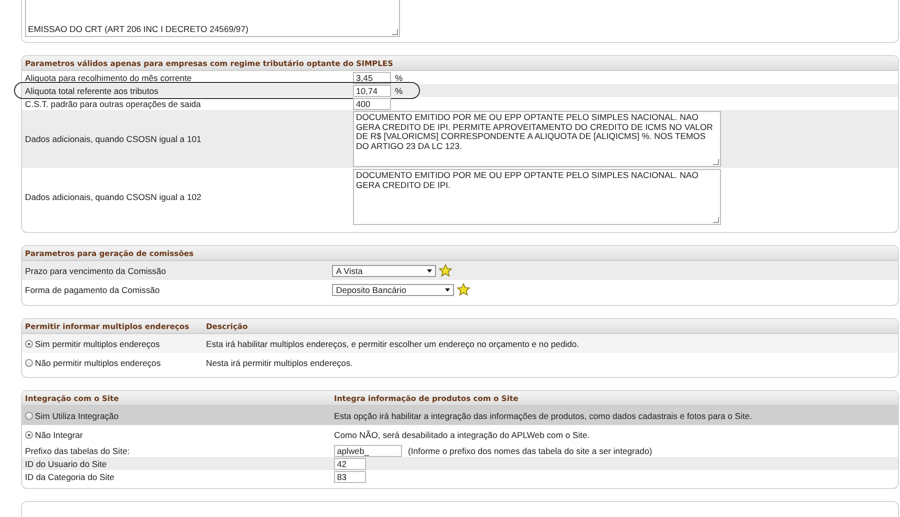 The image size is (900, 517). Describe the element at coordinates (93, 289) in the screenshot. I see `field-label: Forma de pagamento da Comissão` at that location.